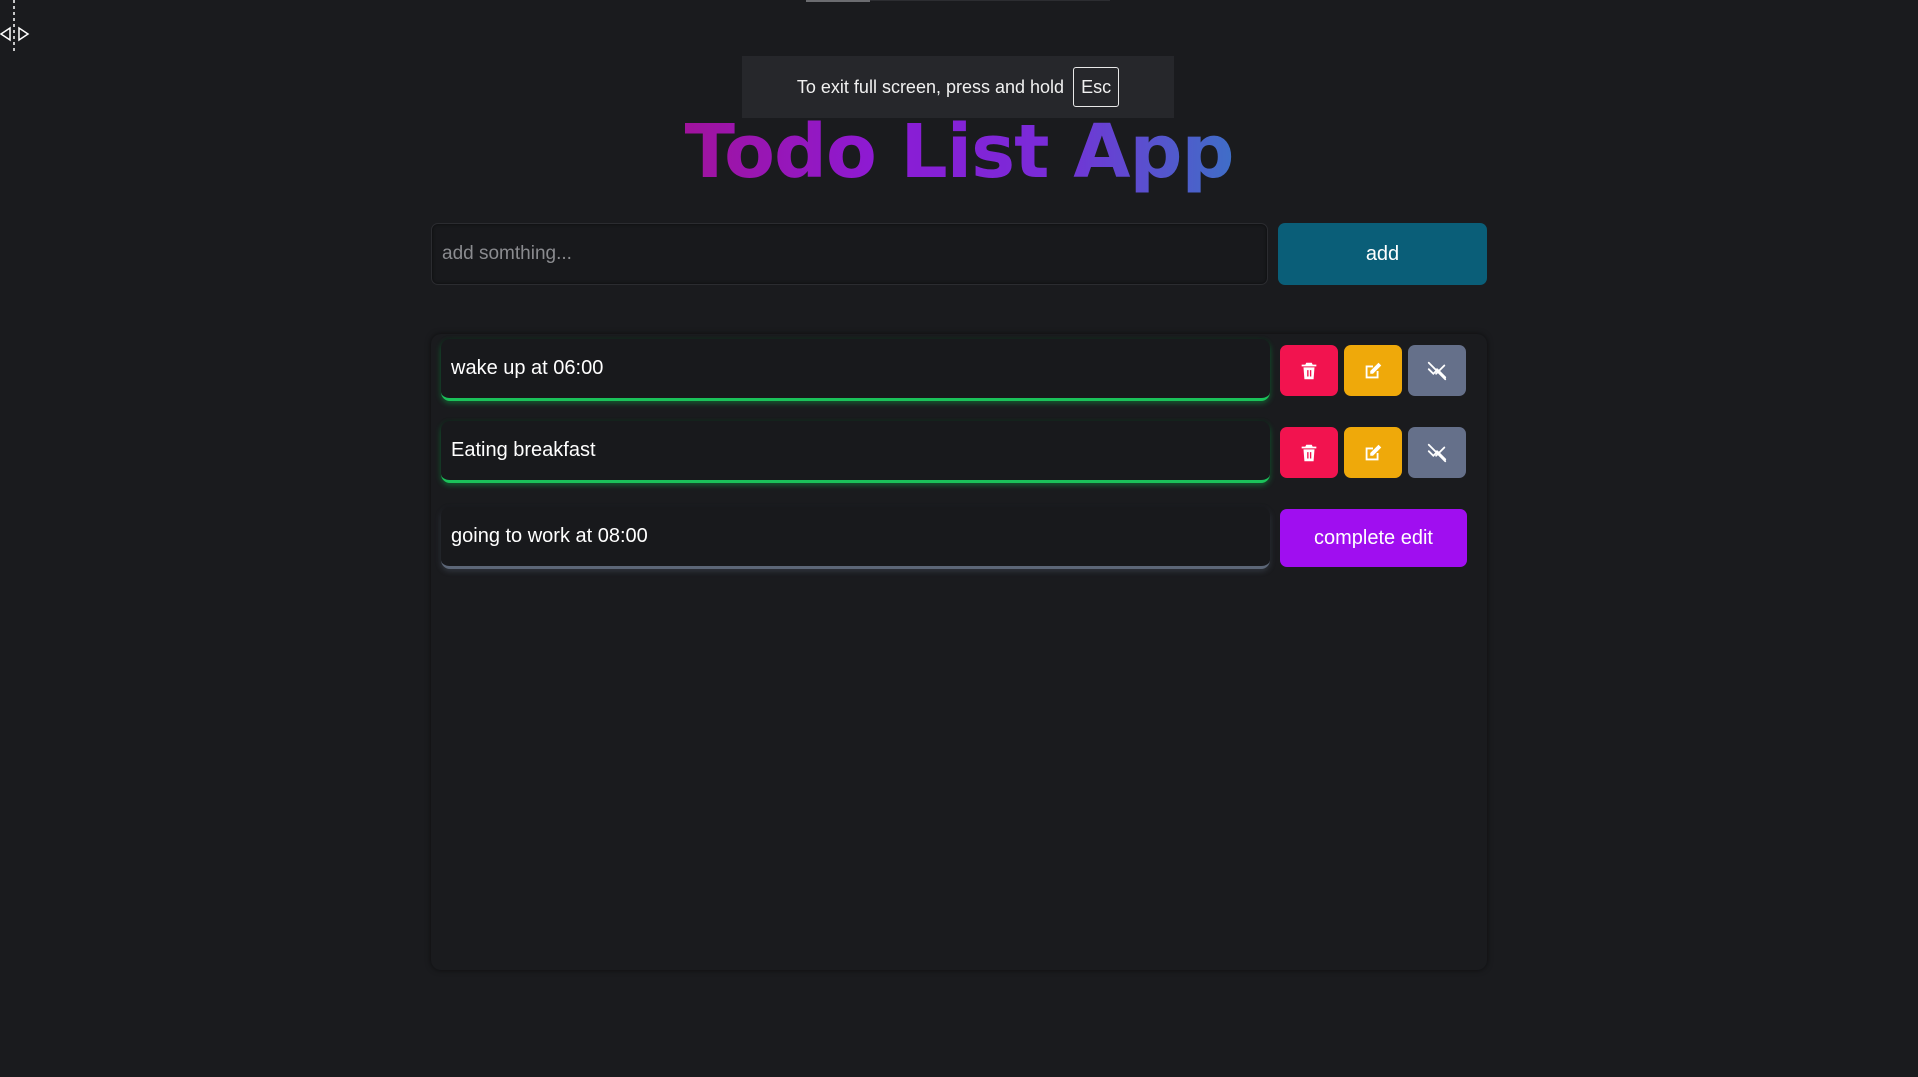 The height and width of the screenshot is (1077, 1918). I want to click on page-title-text: Todo List App, so click(959, 152).